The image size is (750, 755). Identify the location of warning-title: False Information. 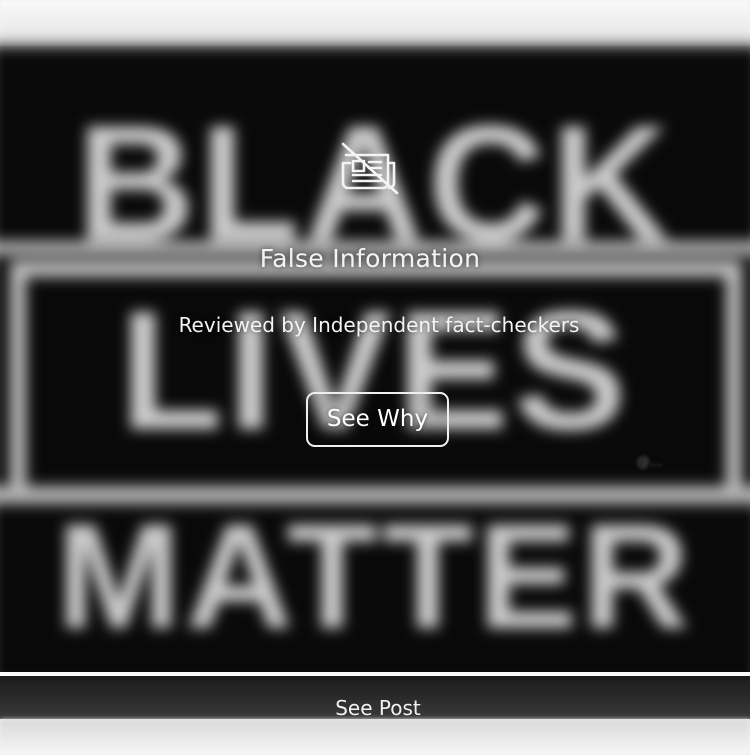
(370, 258).